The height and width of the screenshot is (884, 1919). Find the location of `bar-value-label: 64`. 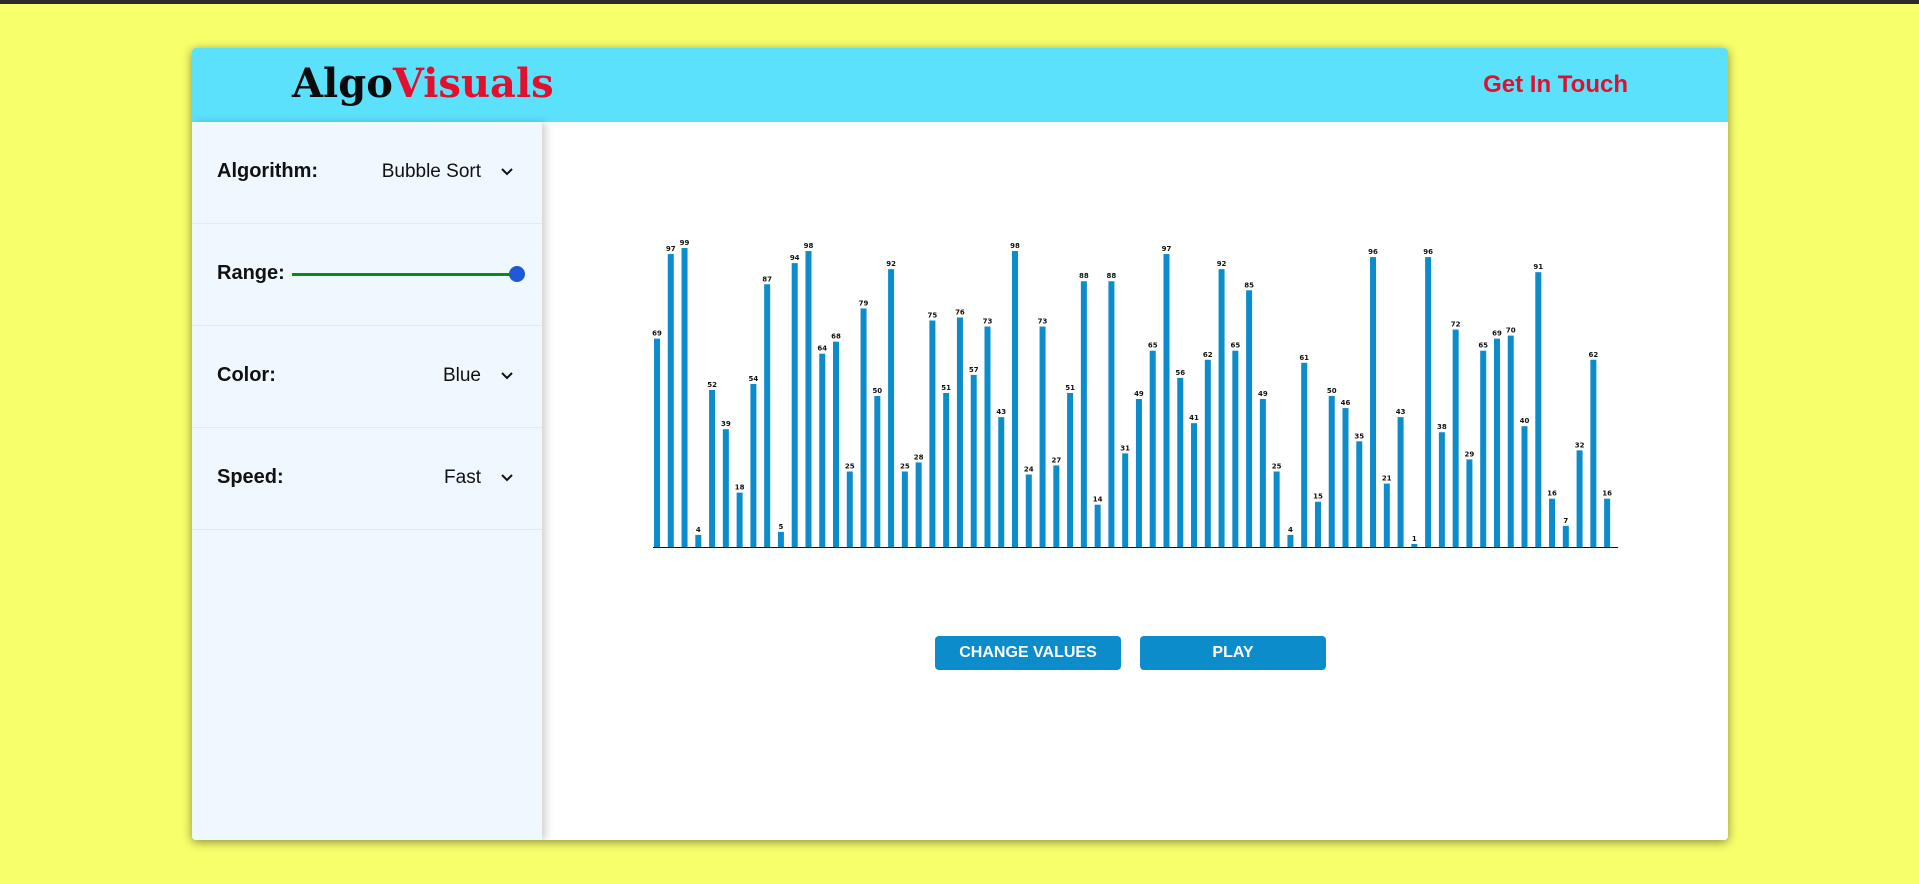

bar-value-label: 64 is located at coordinates (822, 349).